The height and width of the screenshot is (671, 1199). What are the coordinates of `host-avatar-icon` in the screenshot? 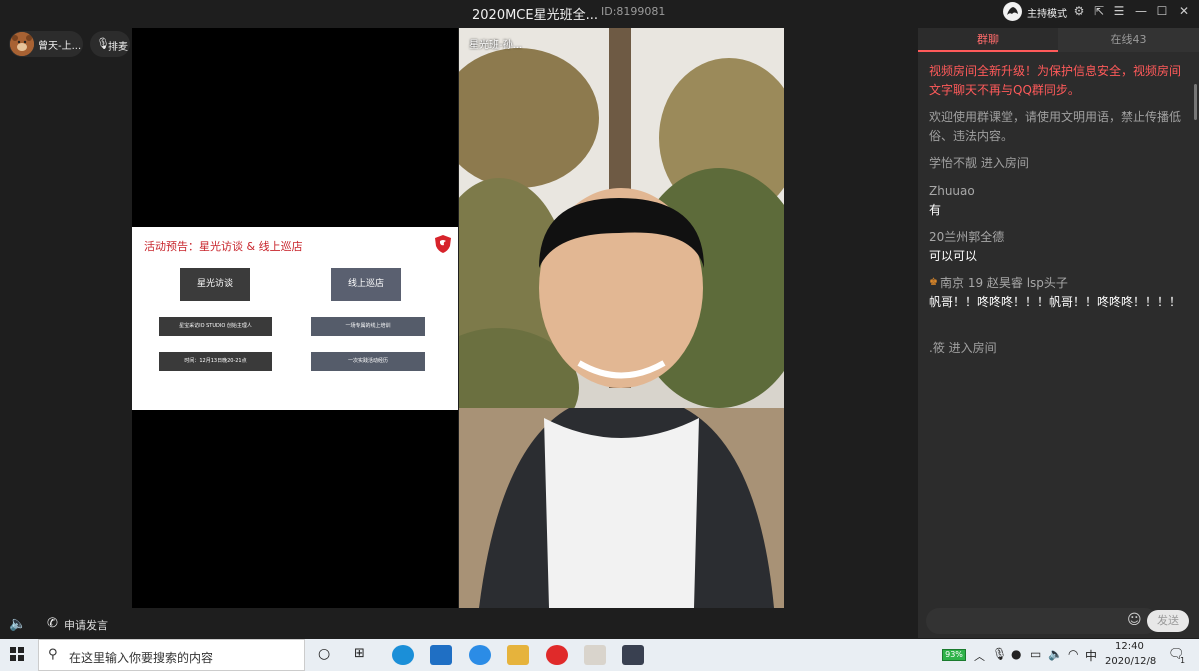 It's located at (1012, 11).